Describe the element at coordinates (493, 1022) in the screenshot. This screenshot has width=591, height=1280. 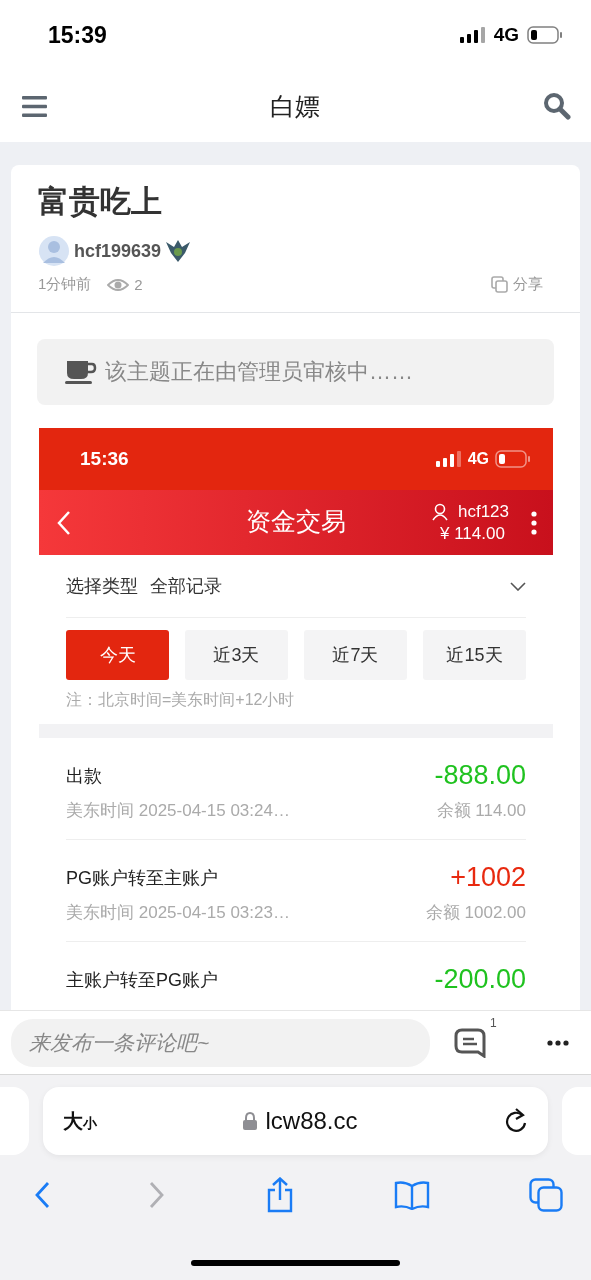
I see `comment-count: 1` at that location.